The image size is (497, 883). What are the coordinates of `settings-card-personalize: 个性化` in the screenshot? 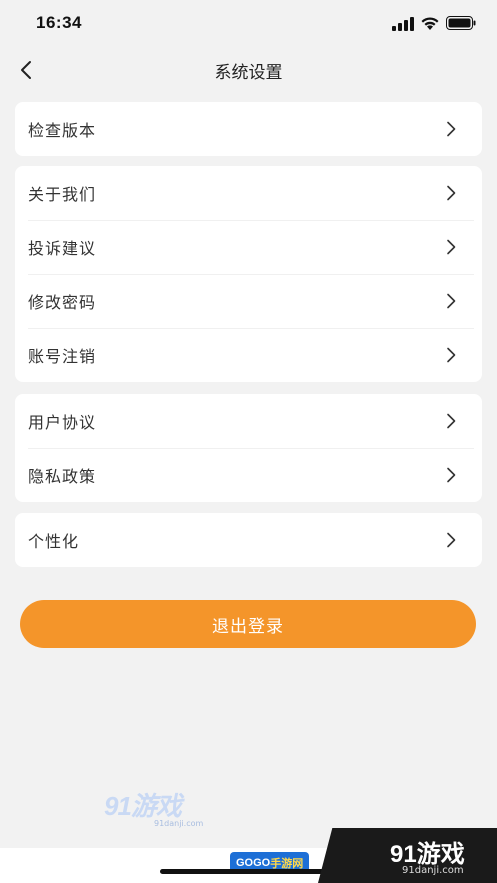 It's located at (248, 540).